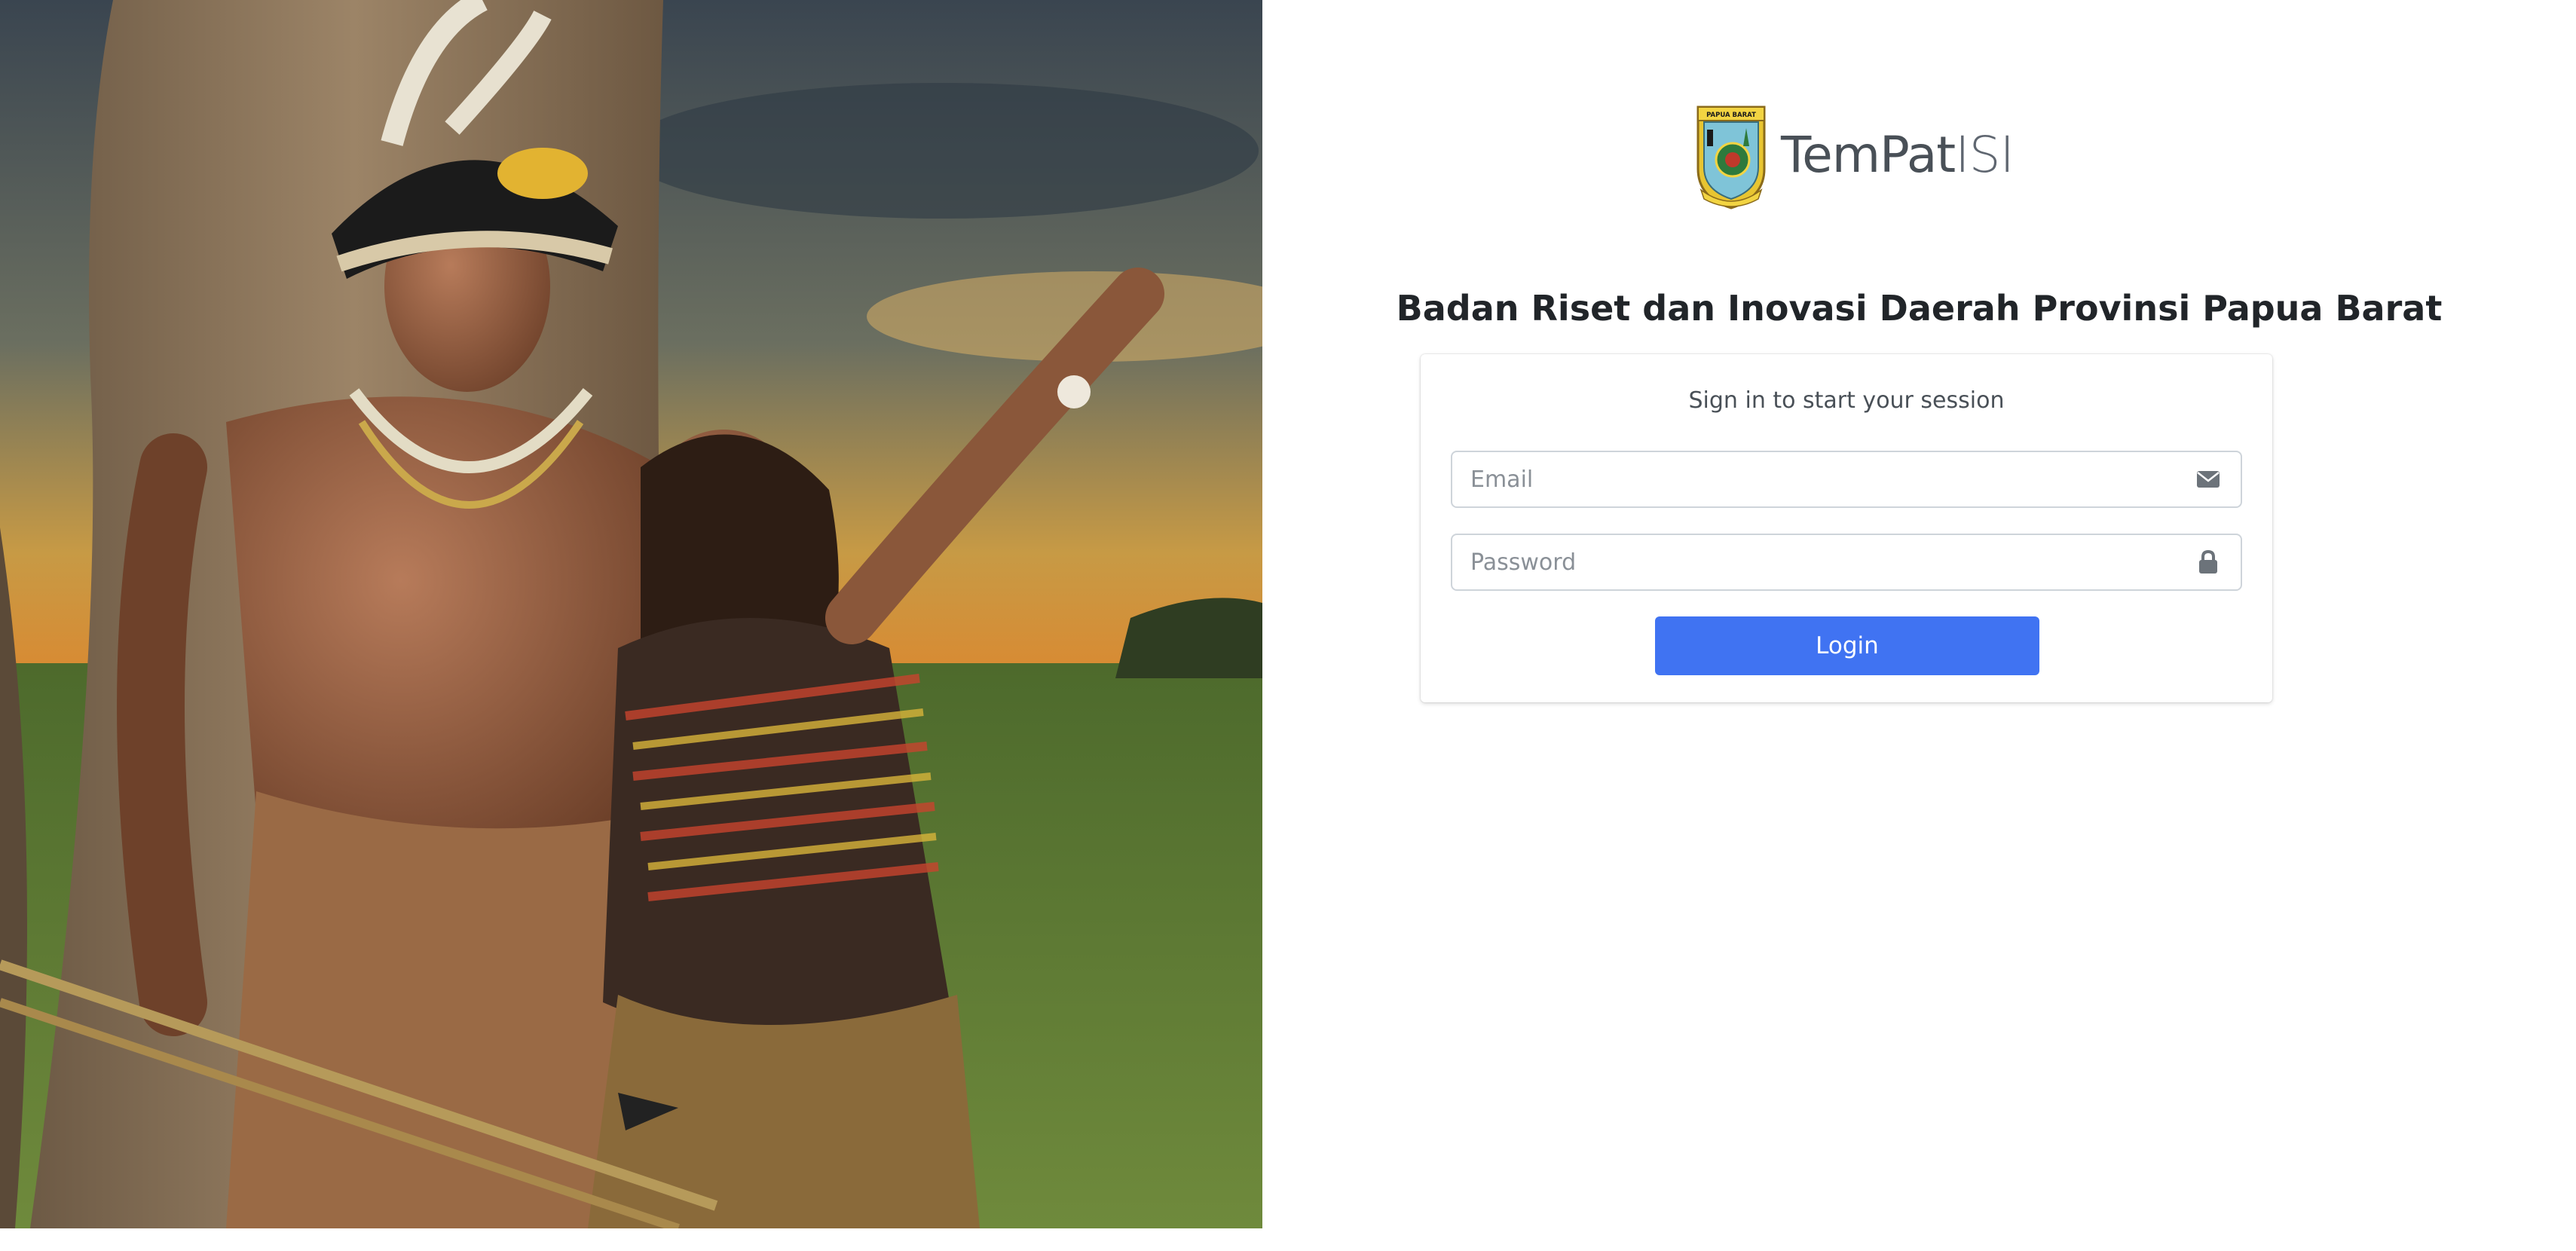 This screenshot has height=1251, width=2576. Describe the element at coordinates (1731, 115) in the screenshot. I see `emblem-text: PAPUA BARAT` at that location.